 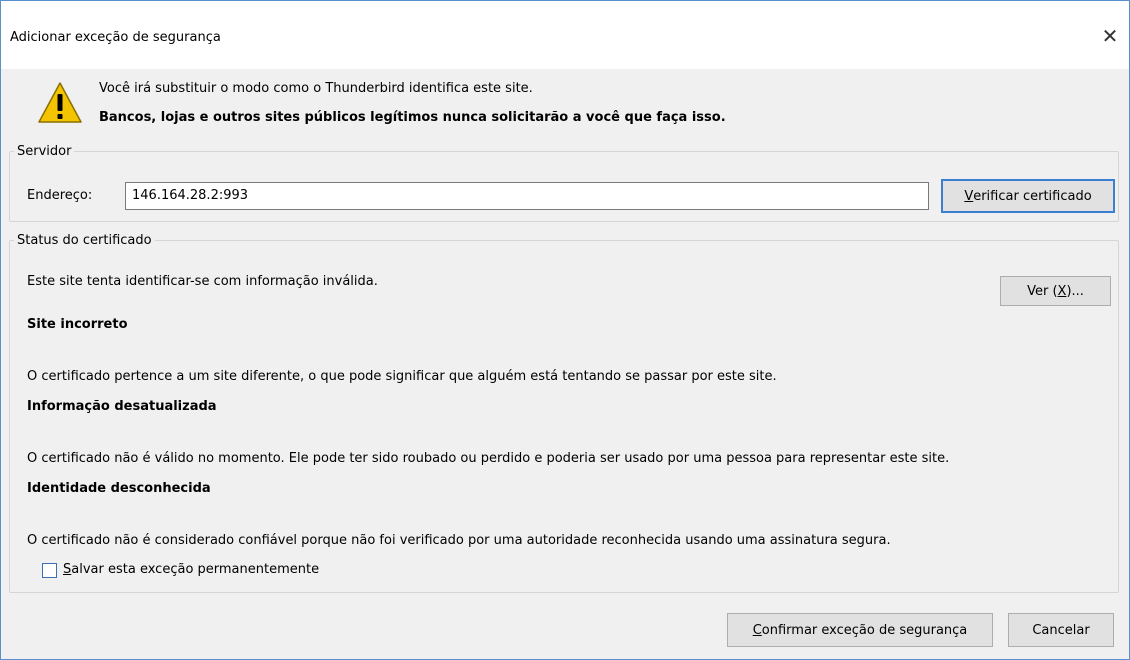 What do you see at coordinates (60, 195) in the screenshot?
I see `address-label: Endereço:` at bounding box center [60, 195].